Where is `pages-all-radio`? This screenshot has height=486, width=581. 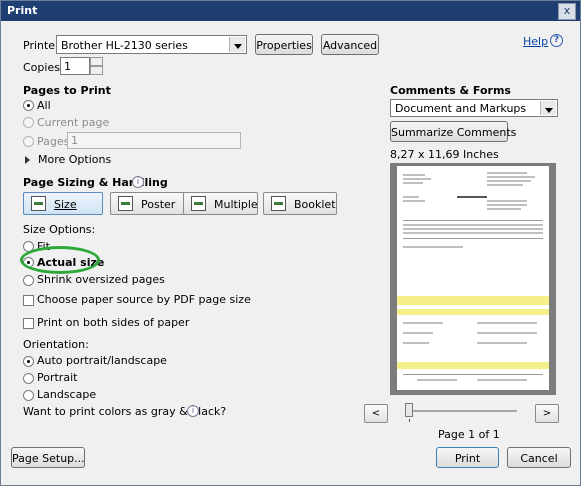
pages-all-radio is located at coordinates (28, 105).